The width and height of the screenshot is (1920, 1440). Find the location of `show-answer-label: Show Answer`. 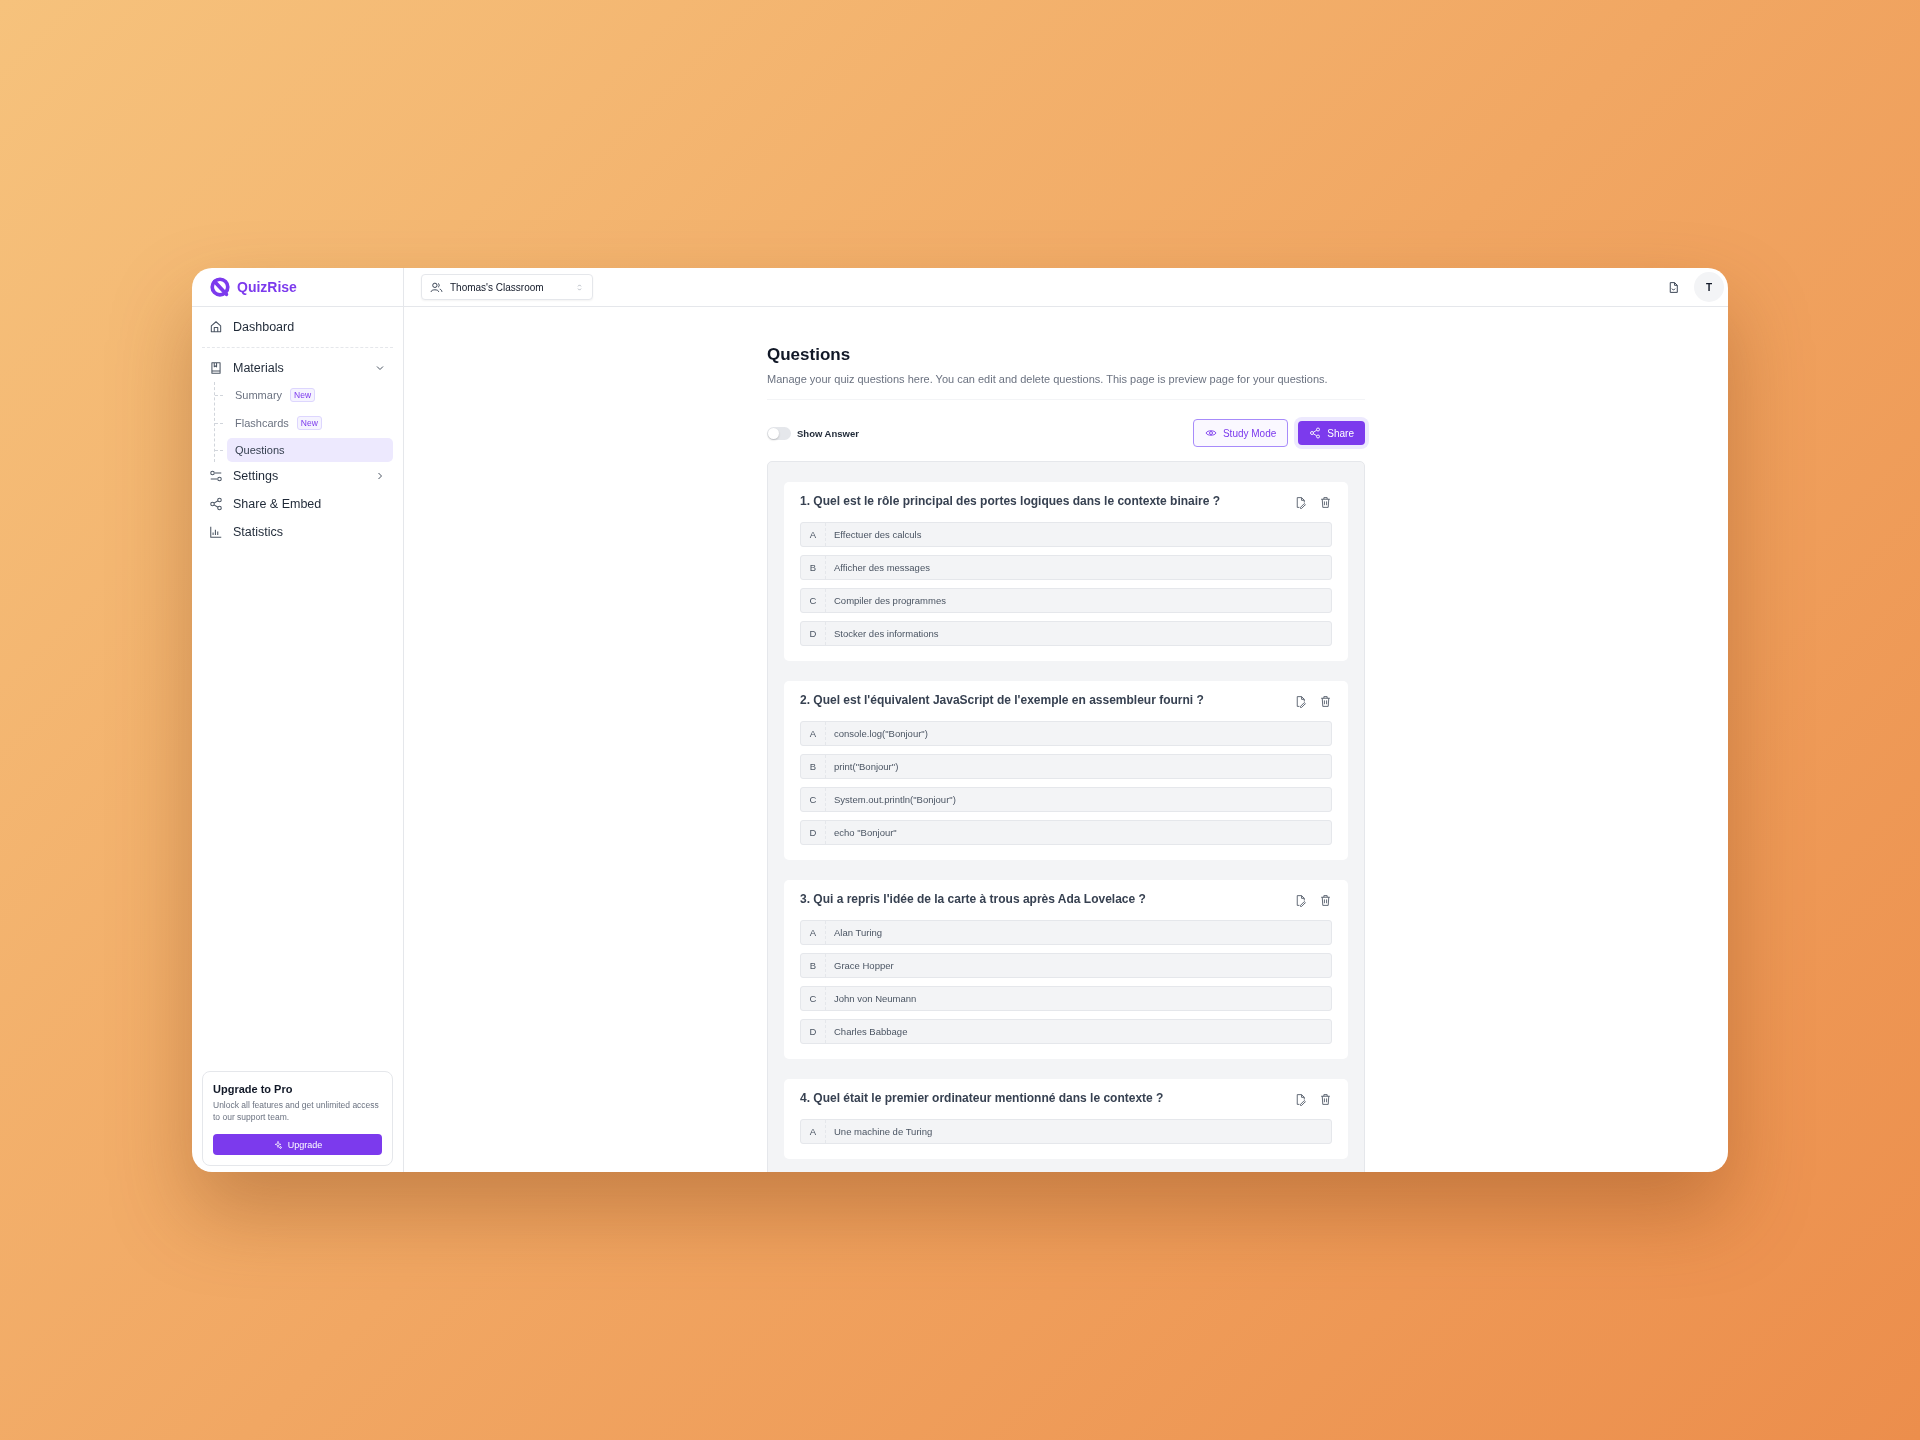

show-answer-label: Show Answer is located at coordinates (828, 433).